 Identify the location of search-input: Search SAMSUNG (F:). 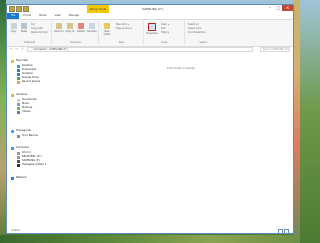
(275, 49).